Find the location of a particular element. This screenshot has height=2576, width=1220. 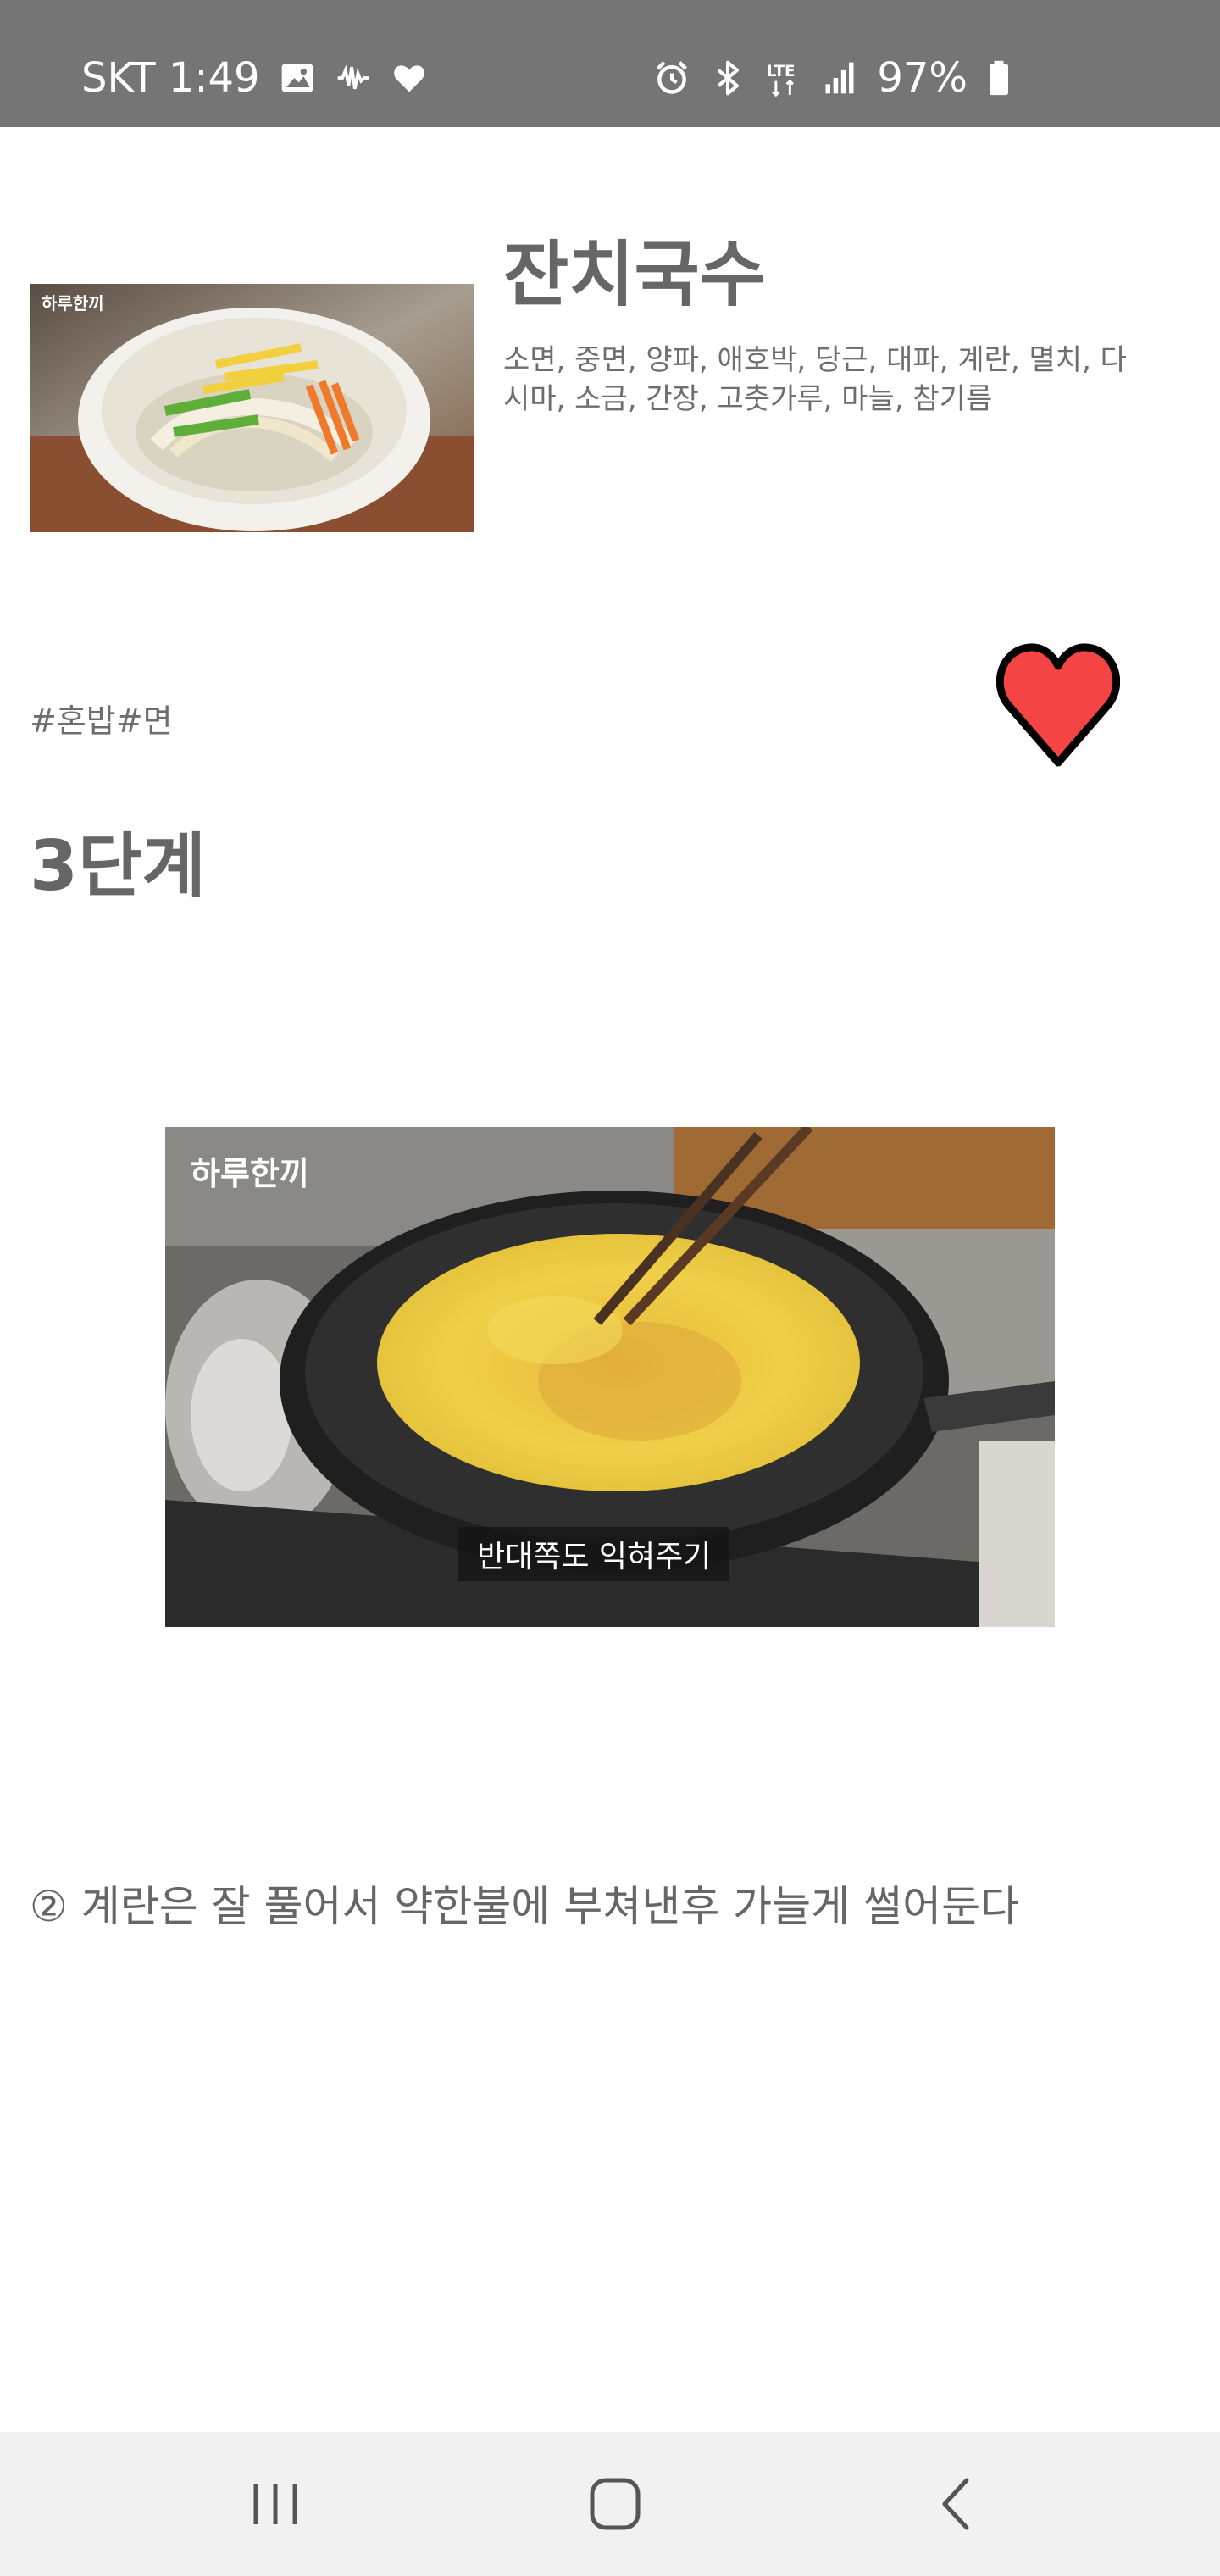

status-bar: SKT 1:49 LTE 97% is located at coordinates (610, 63).